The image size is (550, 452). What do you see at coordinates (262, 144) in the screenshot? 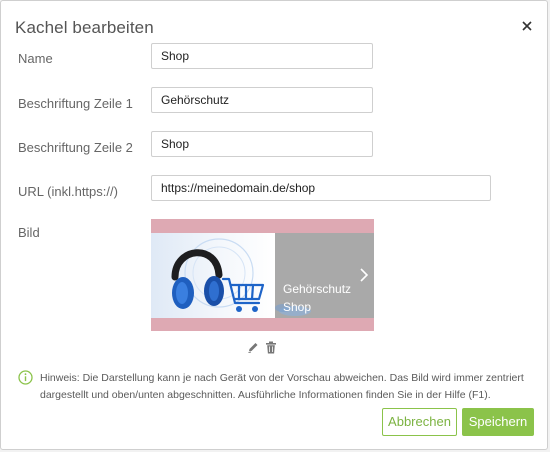
I see `line2-input` at bounding box center [262, 144].